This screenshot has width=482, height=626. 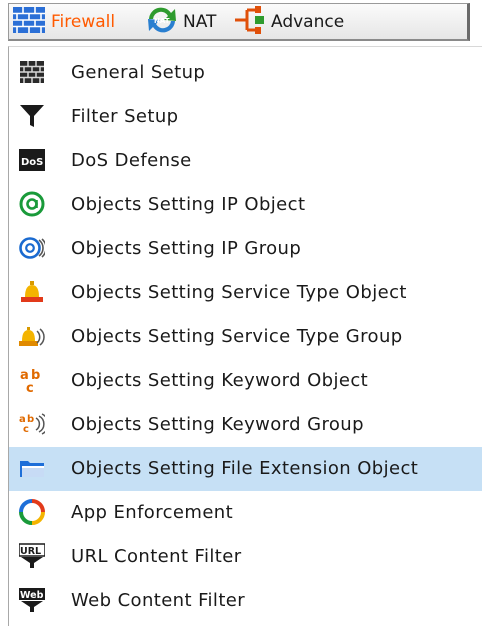 What do you see at coordinates (188, 204) in the screenshot?
I see `menu-item-label: Objects Setting IP Object` at bounding box center [188, 204].